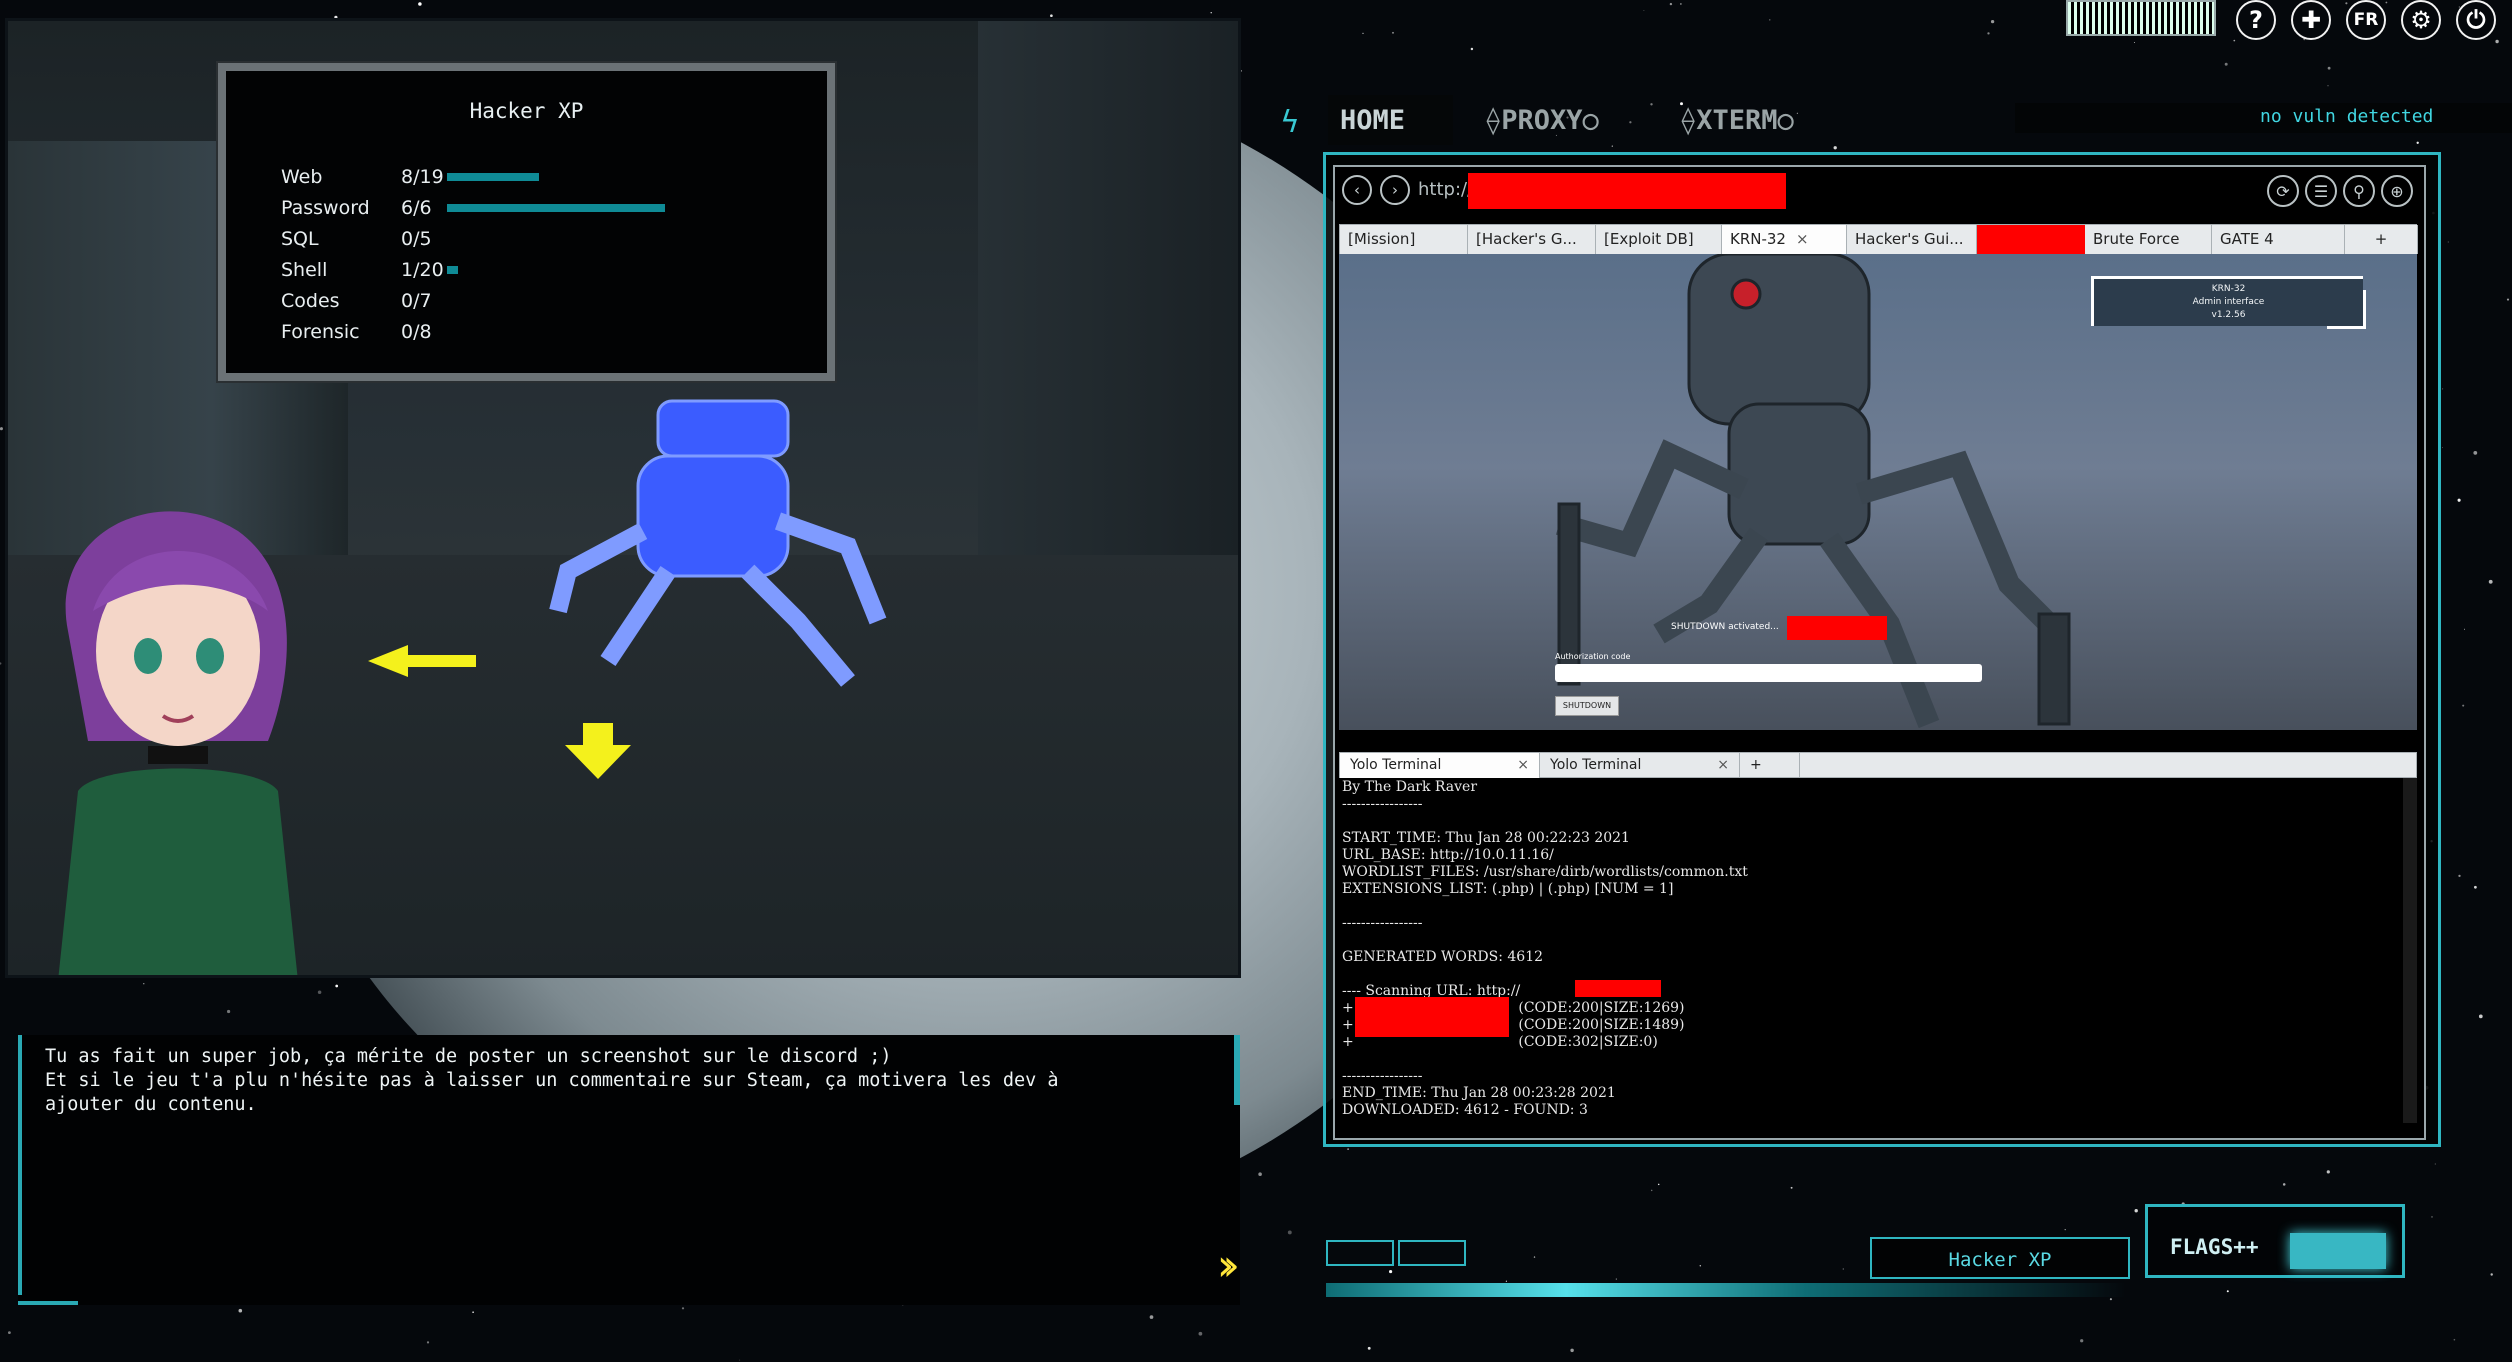 The image size is (2512, 1362). What do you see at coordinates (2263, 118) in the screenshot?
I see `vuln-status: no vuln detected` at bounding box center [2263, 118].